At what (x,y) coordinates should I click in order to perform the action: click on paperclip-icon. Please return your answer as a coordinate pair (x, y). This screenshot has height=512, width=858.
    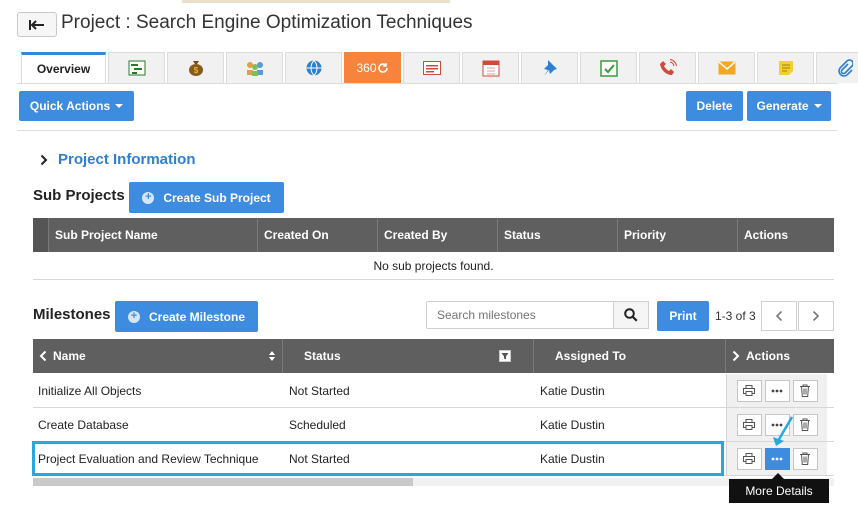
    Looking at the image, I should click on (845, 68).